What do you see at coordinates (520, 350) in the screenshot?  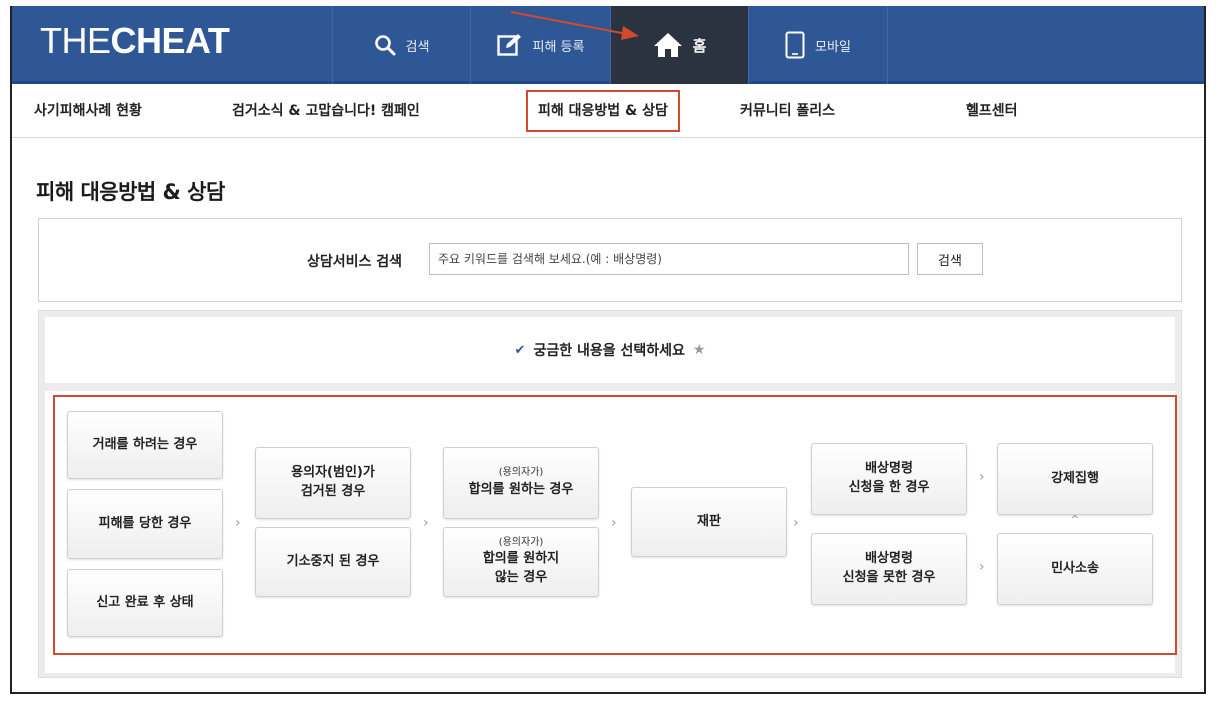 I see `check-icon: ✔` at bounding box center [520, 350].